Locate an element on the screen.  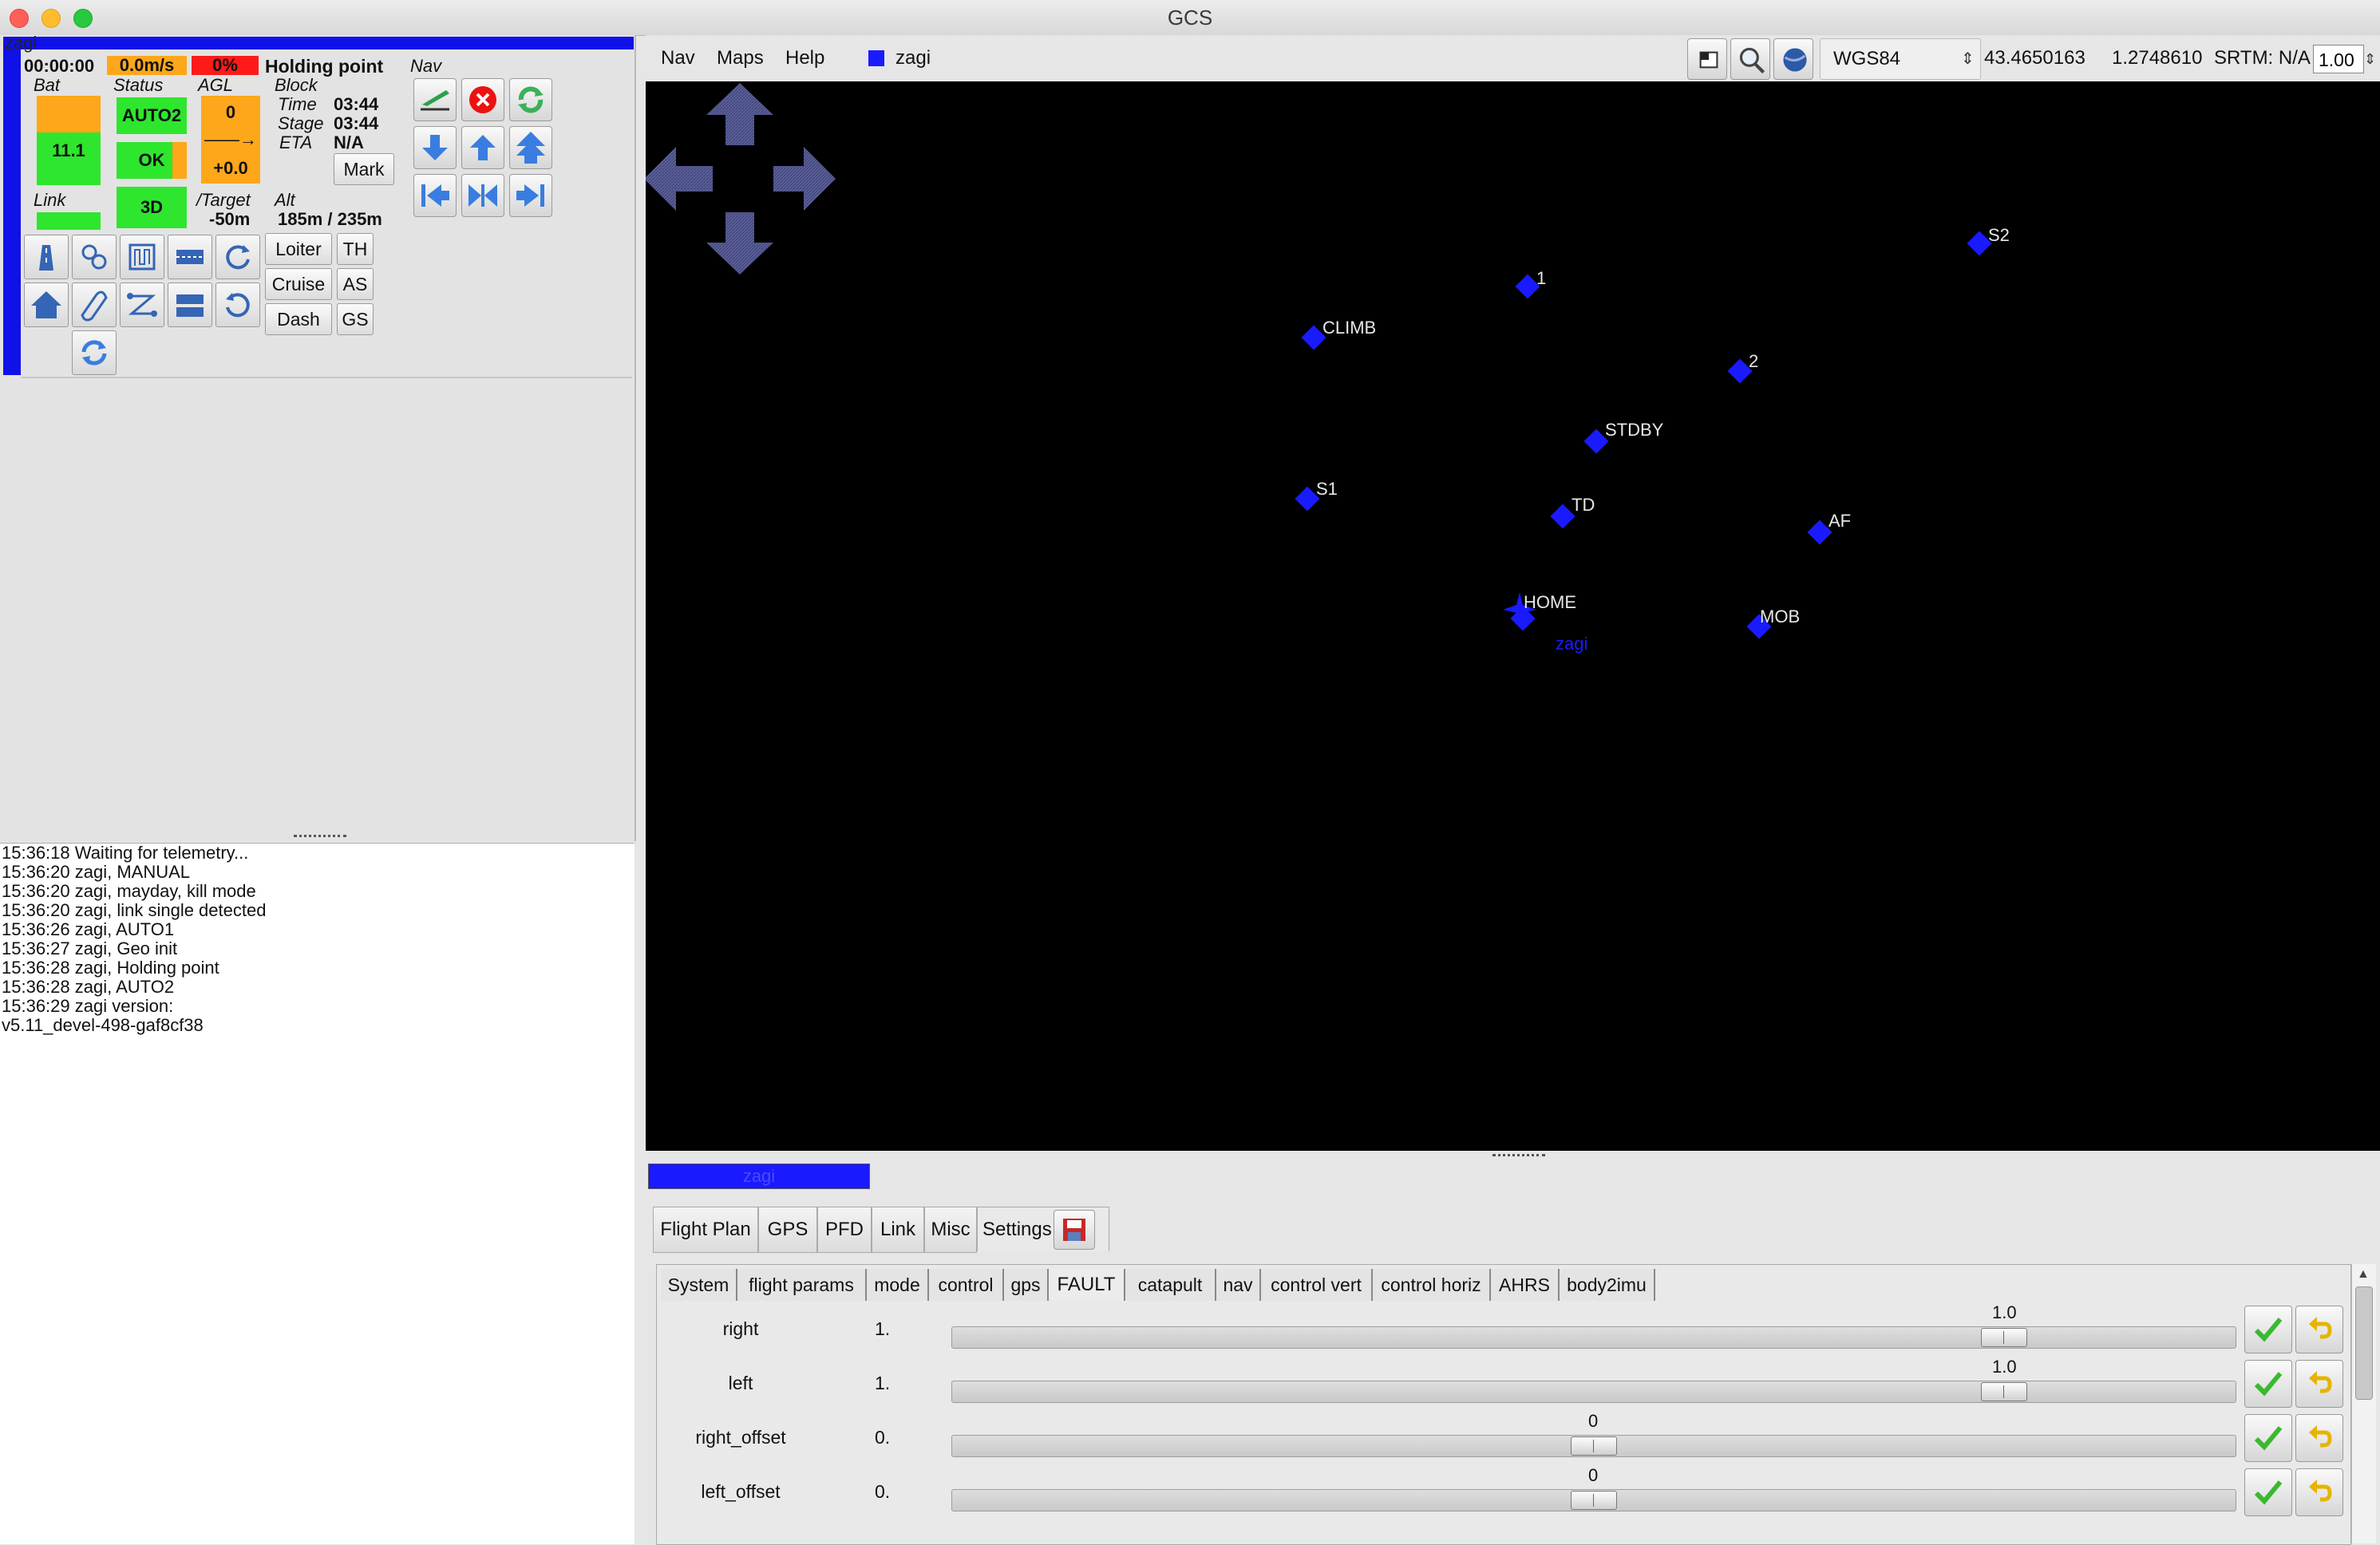
pane-resize-handle is located at coordinates (320, 837).